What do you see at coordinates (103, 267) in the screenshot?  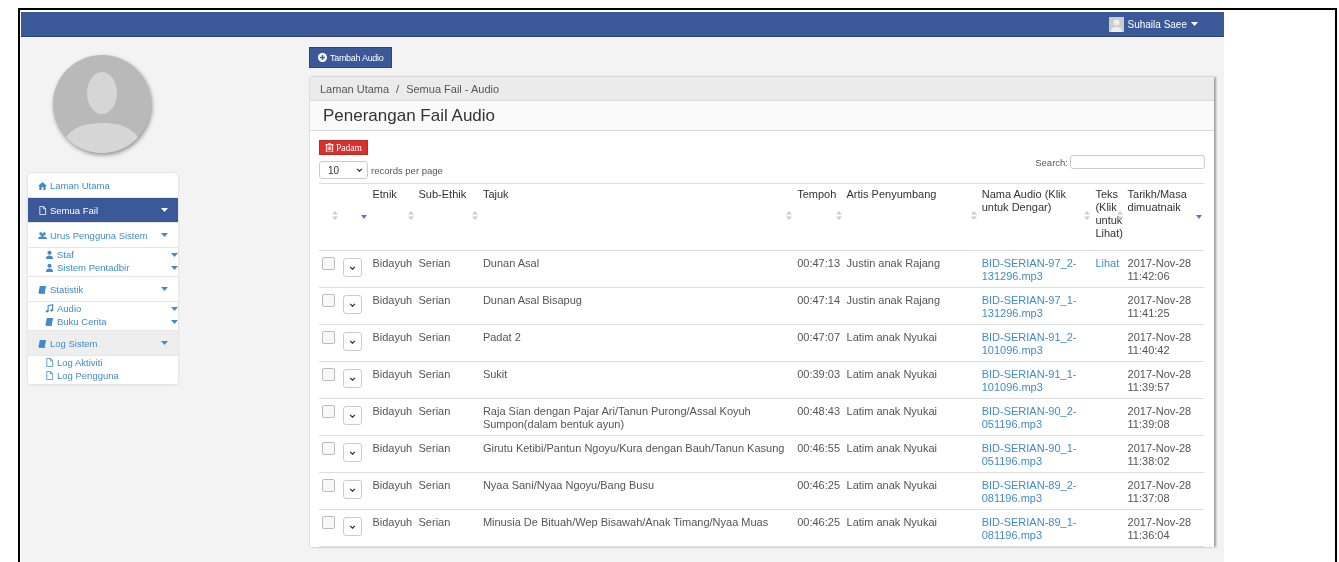 I see `sidebar-subitem: Sistem Pentadbir` at bounding box center [103, 267].